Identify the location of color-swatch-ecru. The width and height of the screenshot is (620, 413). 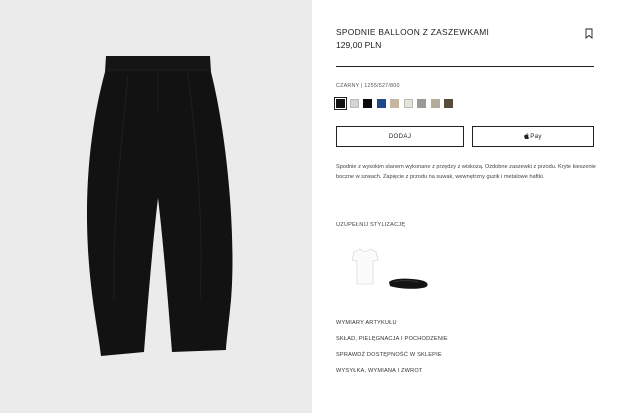
(408, 103).